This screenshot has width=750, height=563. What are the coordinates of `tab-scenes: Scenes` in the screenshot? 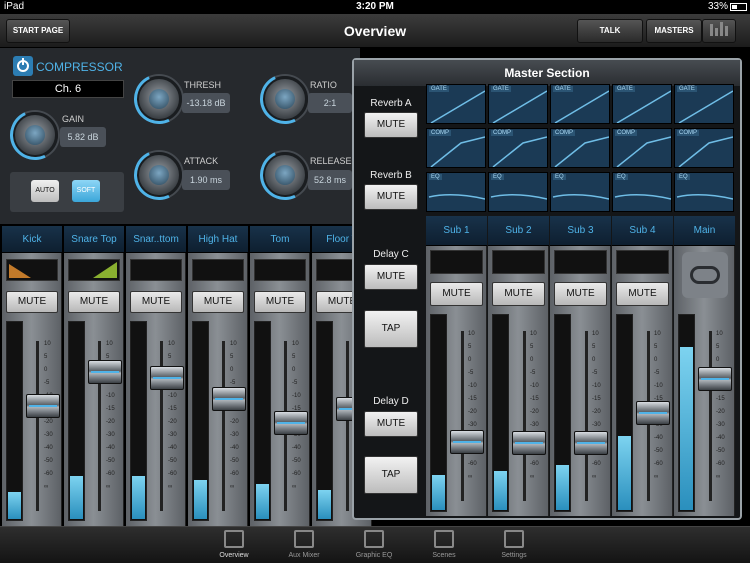 It's located at (444, 545).